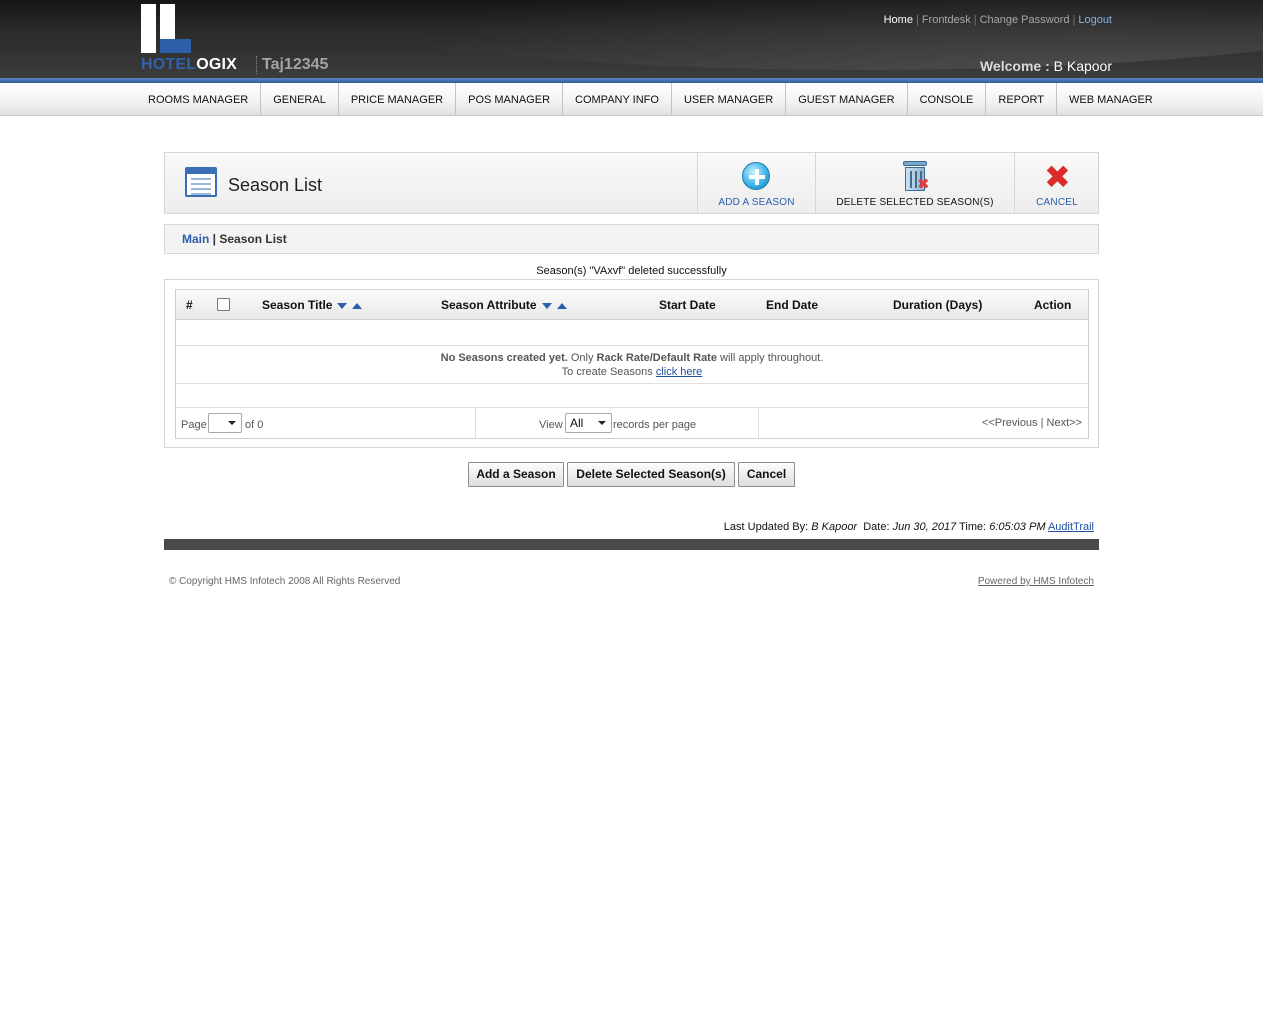 Image resolution: width=1263 pixels, height=1034 pixels. Describe the element at coordinates (295, 64) in the screenshot. I see `hotel-code: Taj12345` at that location.